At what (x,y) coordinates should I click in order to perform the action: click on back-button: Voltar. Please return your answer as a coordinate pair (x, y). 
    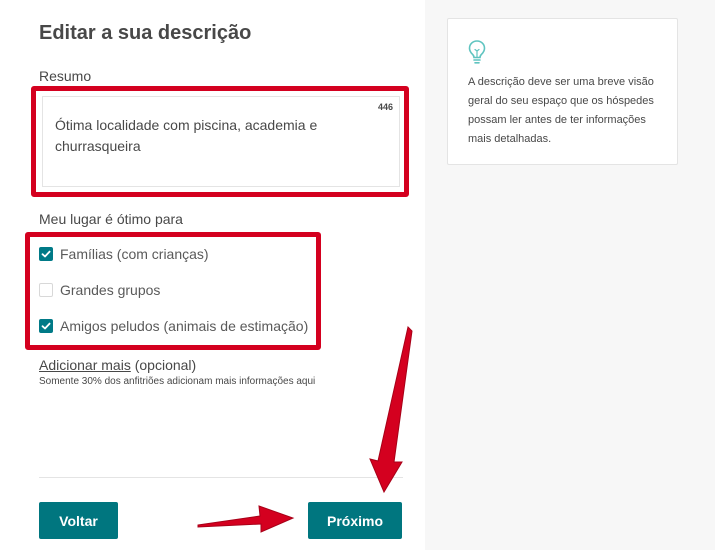
    Looking at the image, I should click on (78, 520).